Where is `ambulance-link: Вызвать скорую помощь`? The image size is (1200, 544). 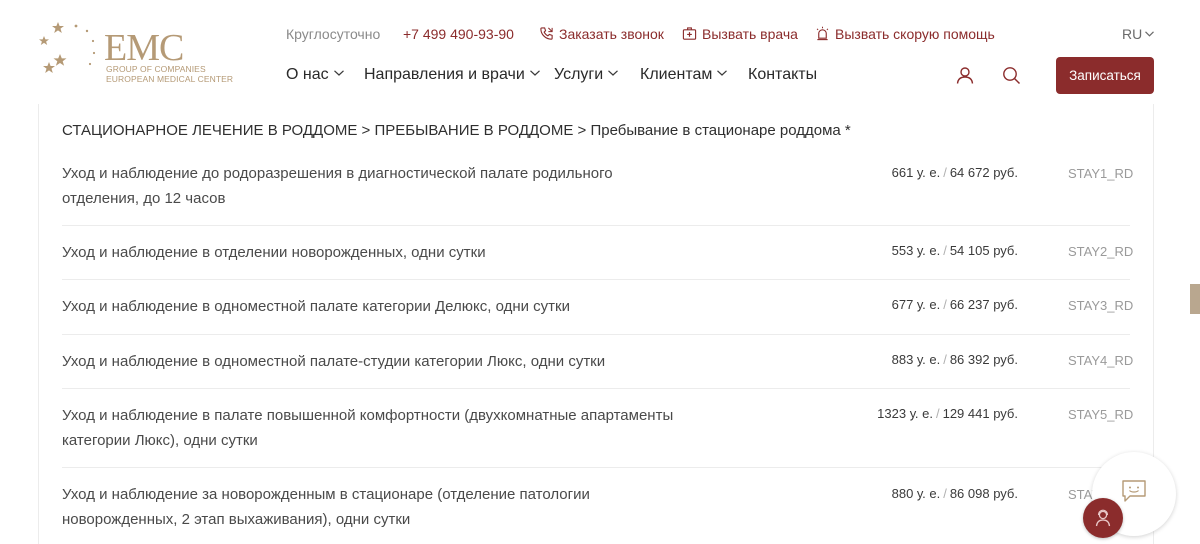 ambulance-link: Вызвать скорую помощь is located at coordinates (905, 34).